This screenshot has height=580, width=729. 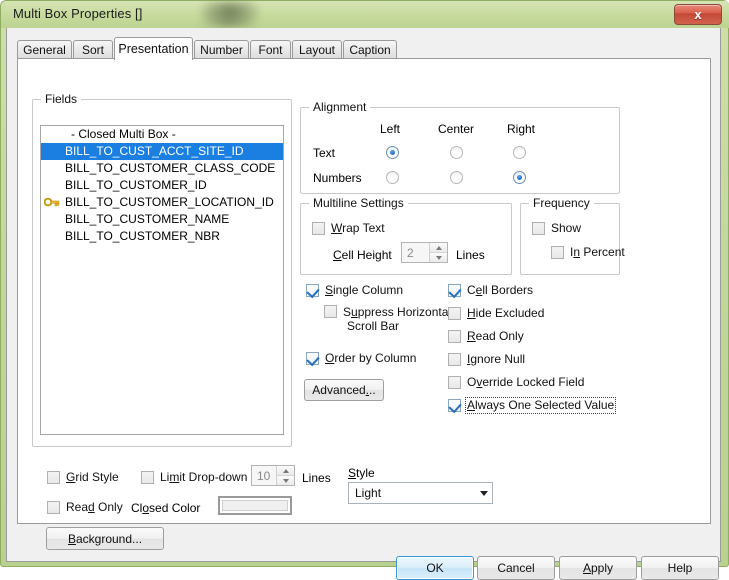 I want to click on ok-button-label: OK, so click(x=435, y=568).